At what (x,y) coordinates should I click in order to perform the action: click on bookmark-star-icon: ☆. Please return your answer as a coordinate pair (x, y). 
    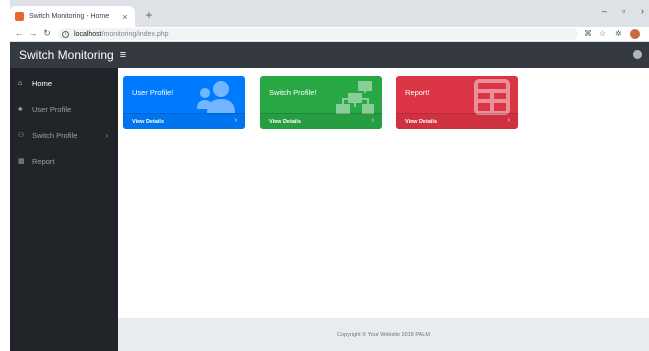
    Looking at the image, I should click on (602, 33).